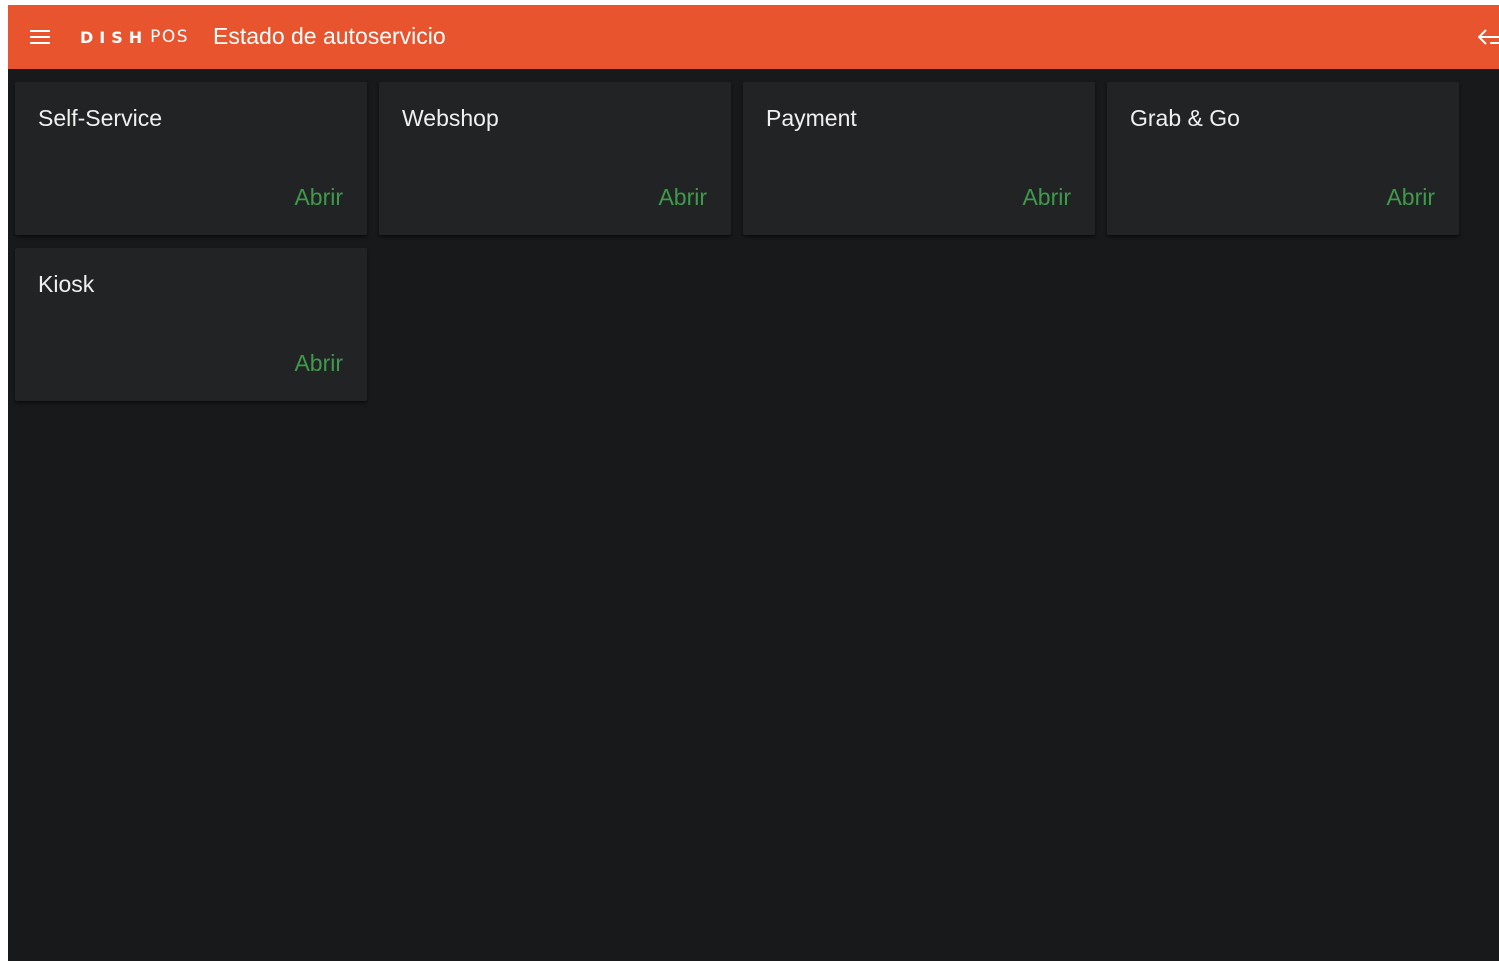  I want to click on page-title: Estado de autoservicio, so click(329, 36).